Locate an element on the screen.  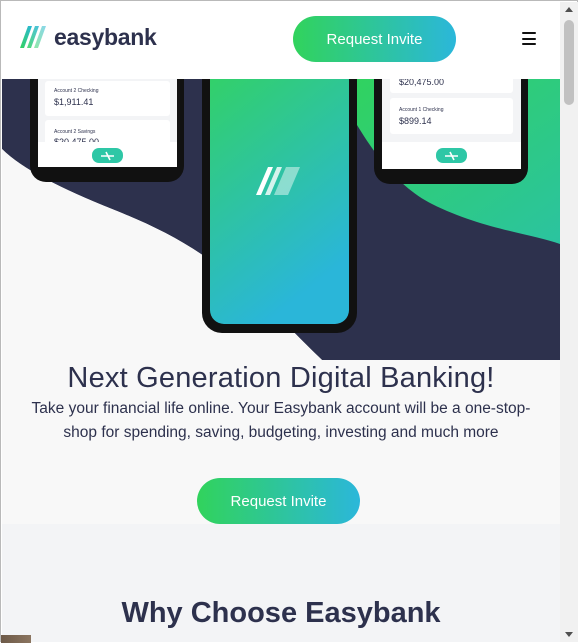
left-phone-account-1-balance: $1,911.41 is located at coordinates (73, 102).